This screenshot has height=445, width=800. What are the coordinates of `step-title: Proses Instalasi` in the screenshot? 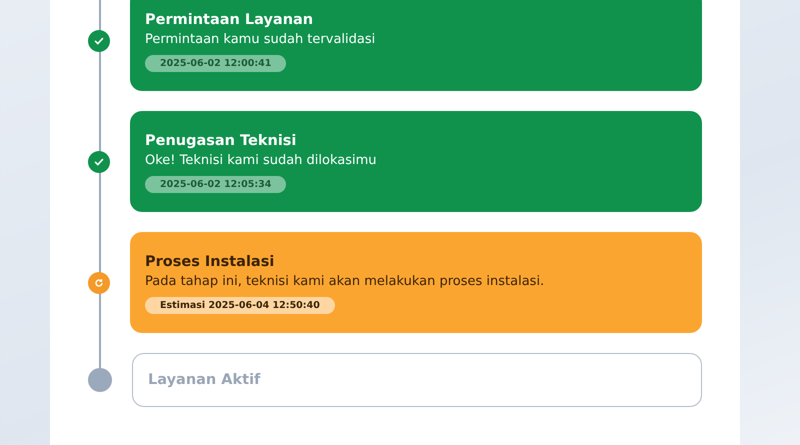 It's located at (210, 262).